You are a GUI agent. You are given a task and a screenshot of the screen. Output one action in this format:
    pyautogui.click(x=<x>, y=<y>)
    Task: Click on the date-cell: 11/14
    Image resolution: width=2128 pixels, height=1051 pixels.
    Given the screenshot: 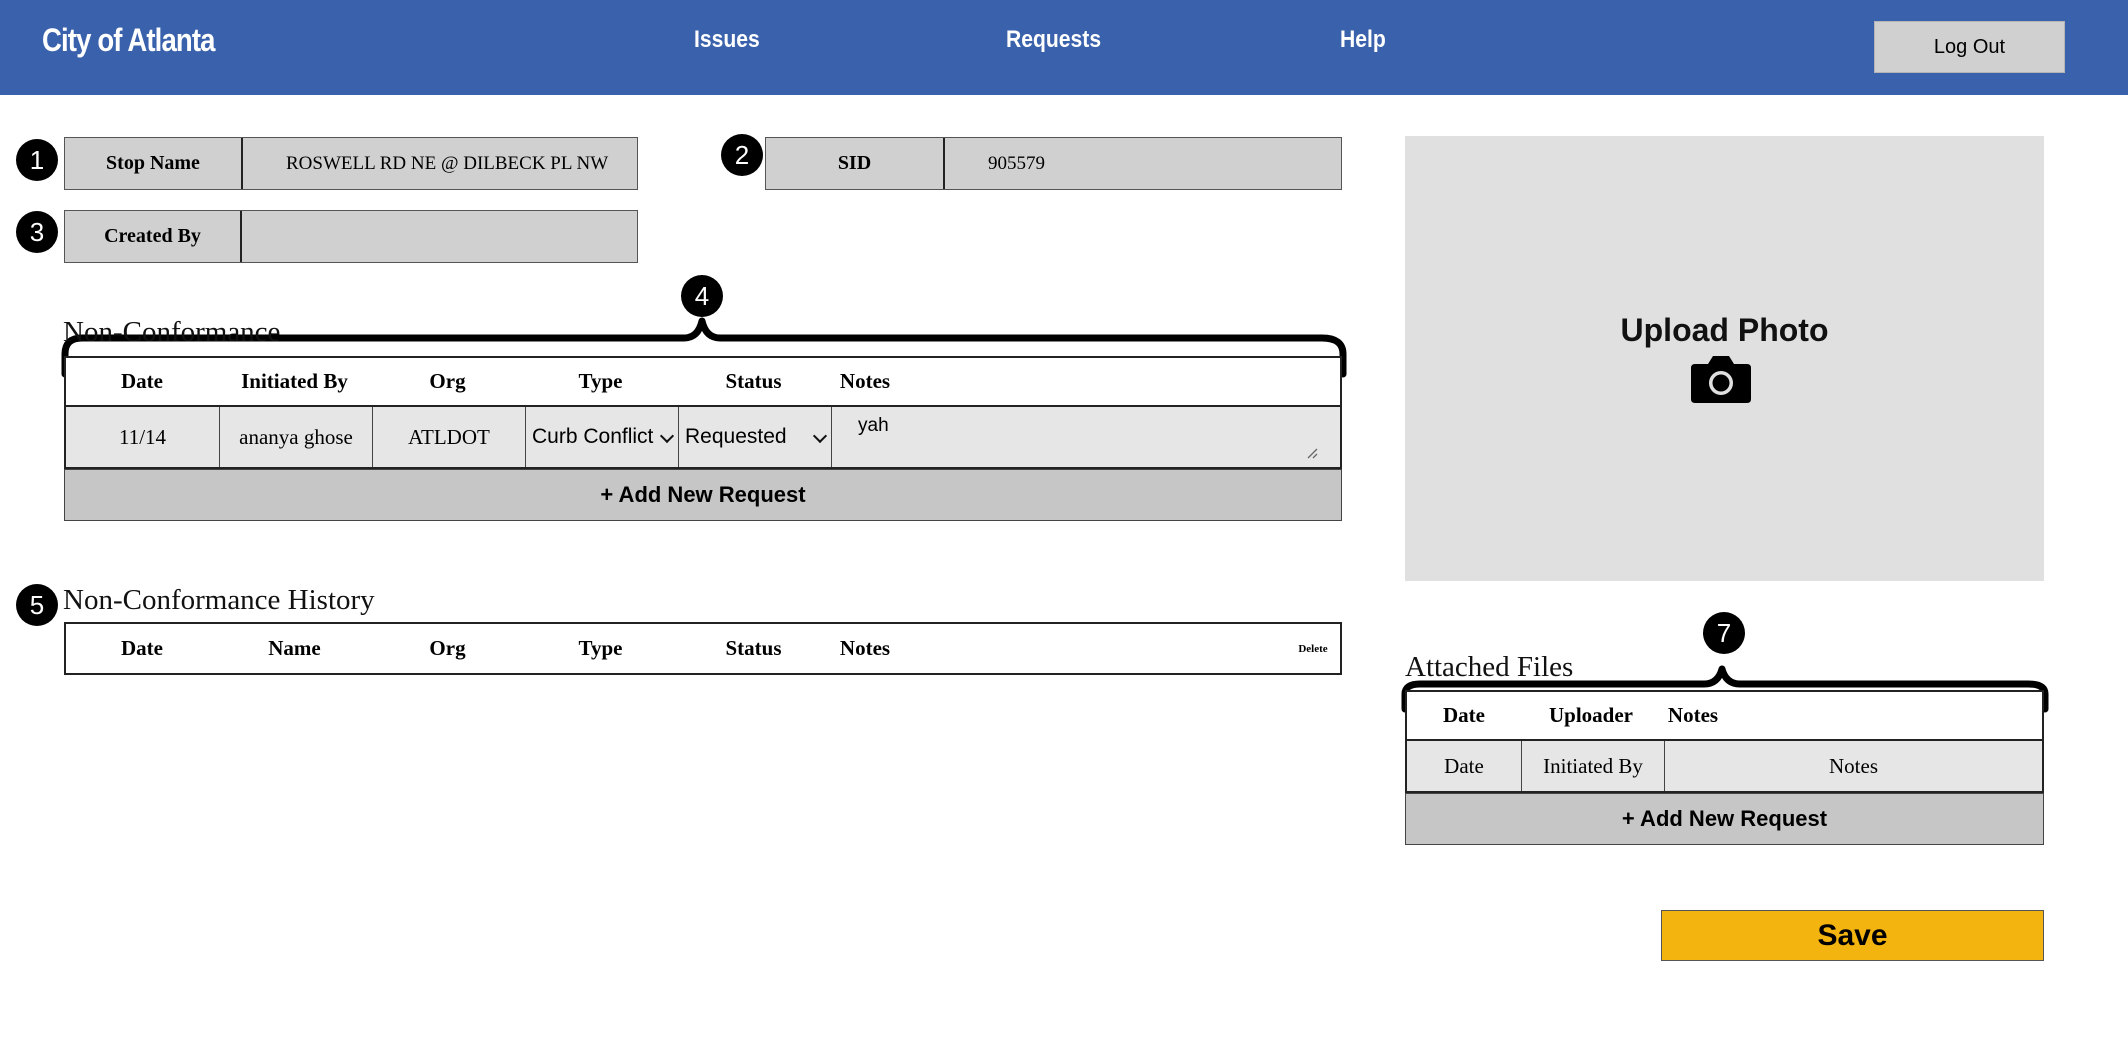 What is the action you would take?
    pyautogui.click(x=143, y=437)
    